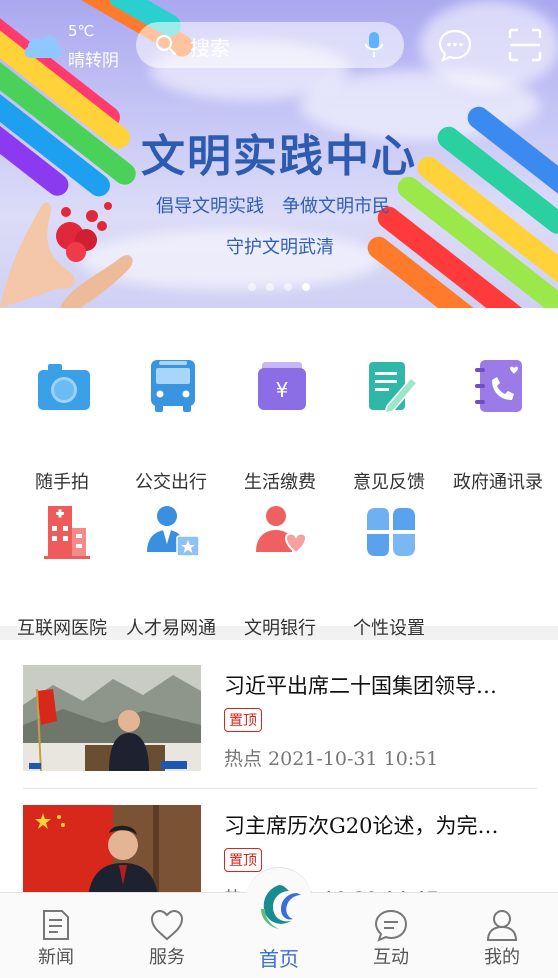 The height and width of the screenshot is (978, 558). I want to click on service-item-civility-bank: 文明银行, so click(280, 565).